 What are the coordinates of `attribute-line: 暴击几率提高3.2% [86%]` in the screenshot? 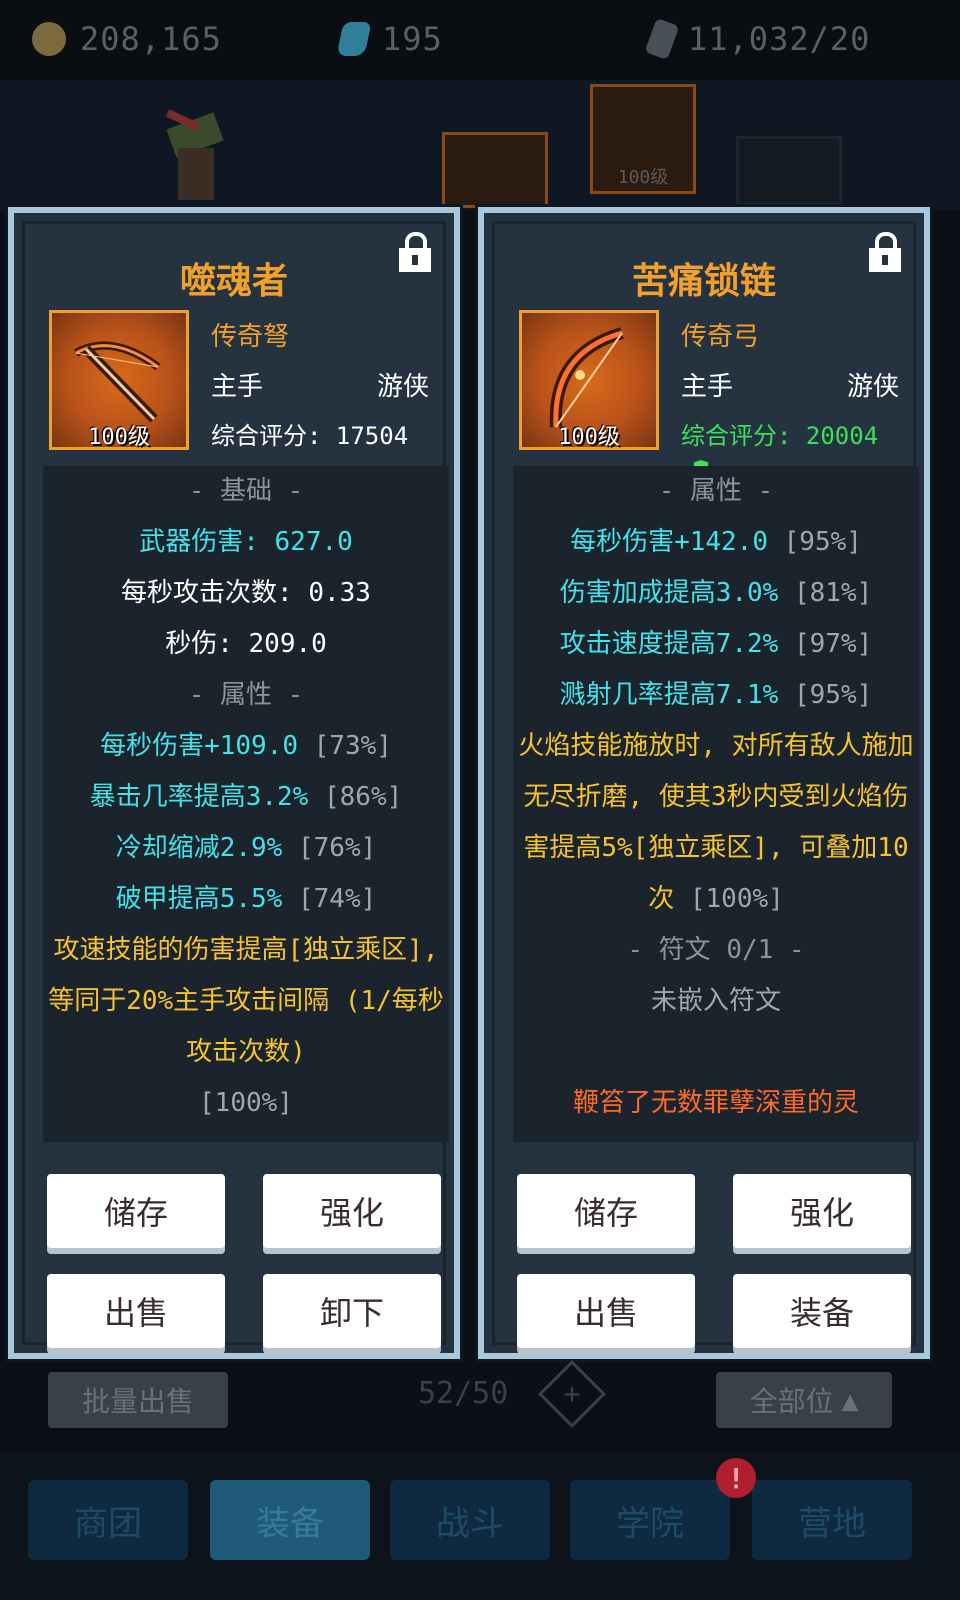 It's located at (246, 797).